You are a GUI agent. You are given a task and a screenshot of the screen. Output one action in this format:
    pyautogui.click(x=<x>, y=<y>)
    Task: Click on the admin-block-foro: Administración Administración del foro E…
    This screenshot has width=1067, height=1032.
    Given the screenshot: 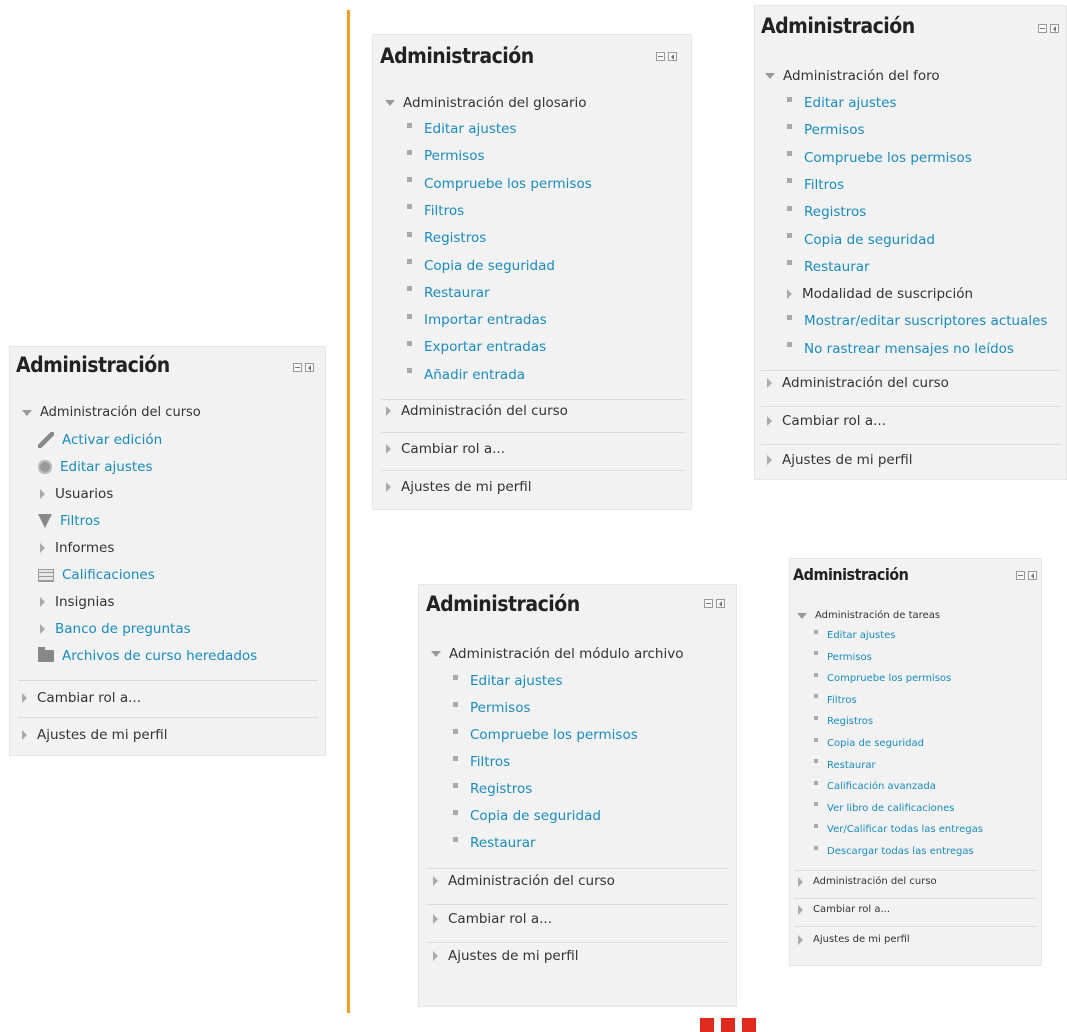 What is the action you would take?
    pyautogui.click(x=910, y=242)
    